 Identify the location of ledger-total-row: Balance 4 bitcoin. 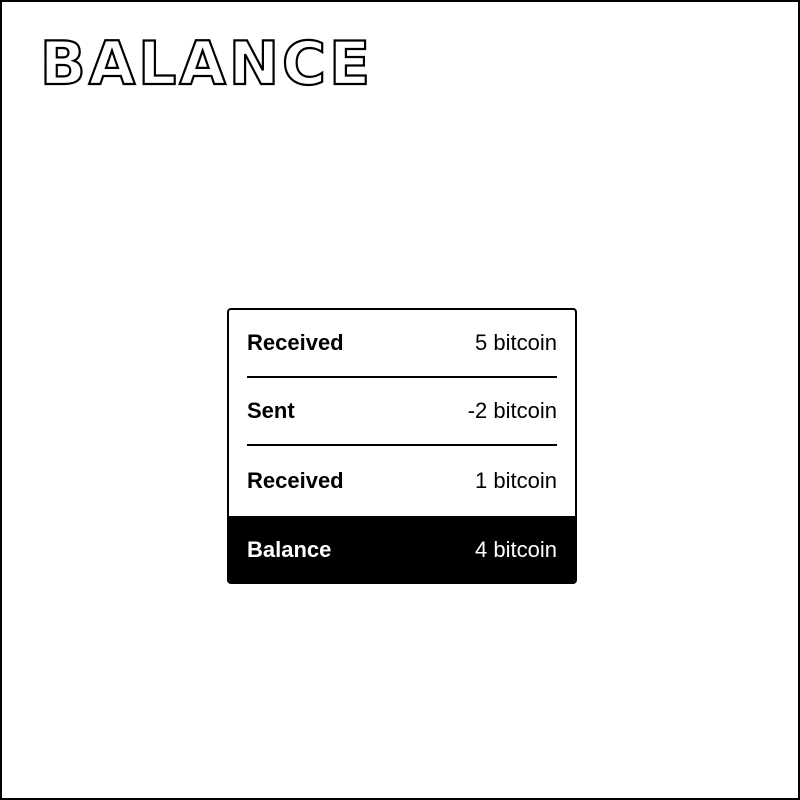
(402, 549).